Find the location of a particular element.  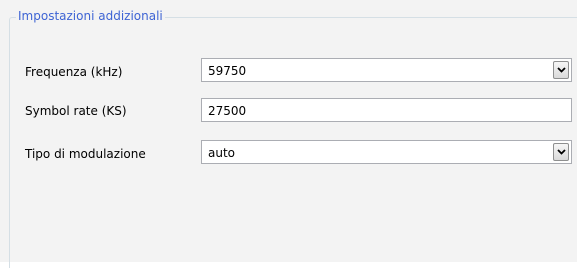

group-title: Impostazioni addizionali is located at coordinates (90, 16).